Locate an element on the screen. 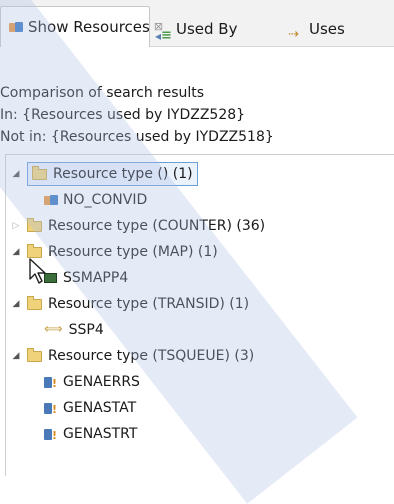  tree-leaf-ssmapp4: SSMAPP4 is located at coordinates (86, 278).